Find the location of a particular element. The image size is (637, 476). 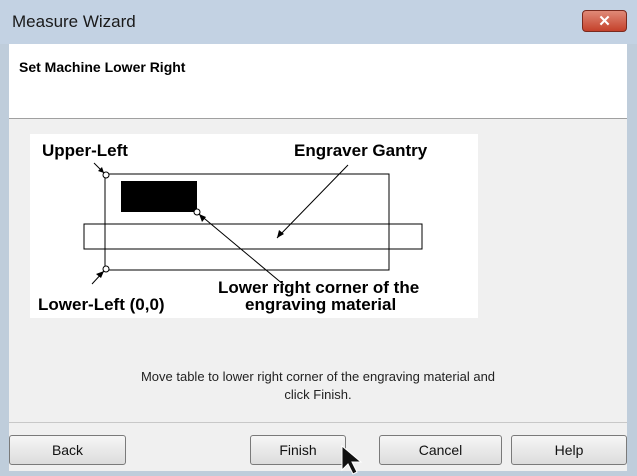

cancel-button: Cancel is located at coordinates (440, 450).